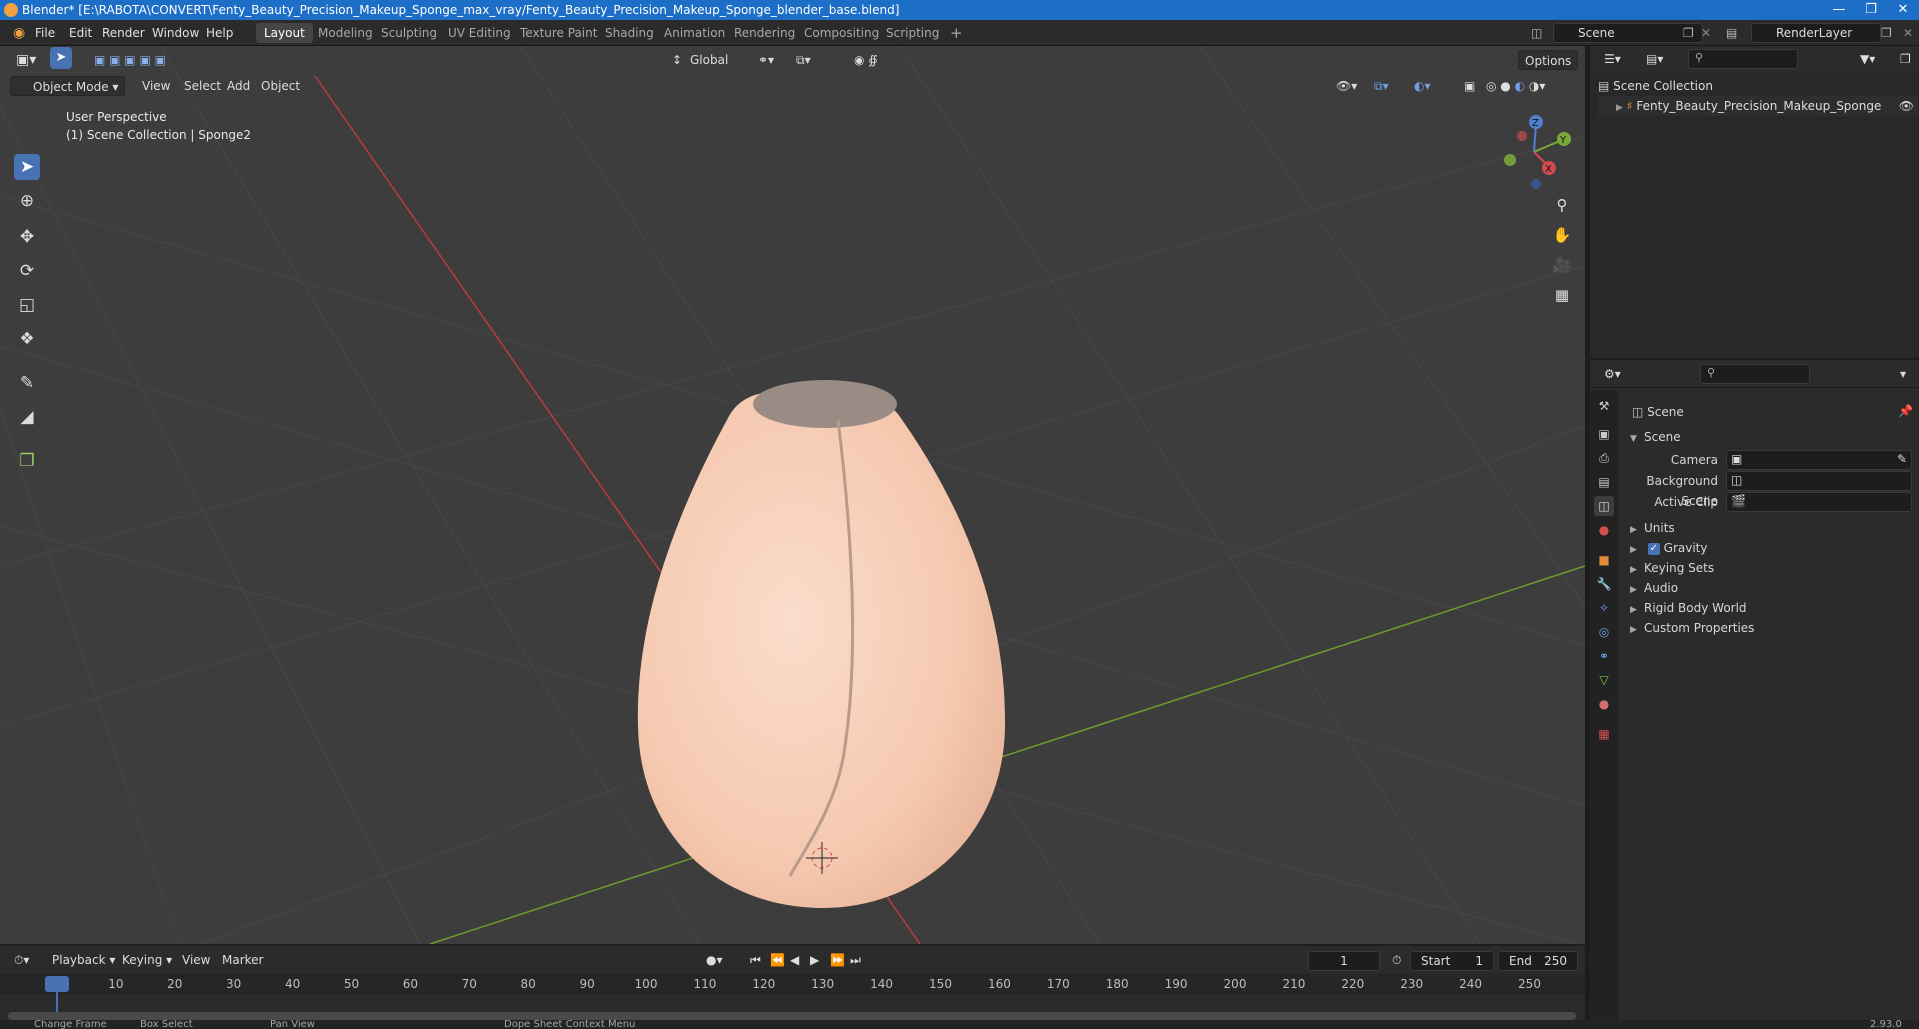  What do you see at coordinates (1906, 106) in the screenshot?
I see `visibility-eye-icon: 👁` at bounding box center [1906, 106].